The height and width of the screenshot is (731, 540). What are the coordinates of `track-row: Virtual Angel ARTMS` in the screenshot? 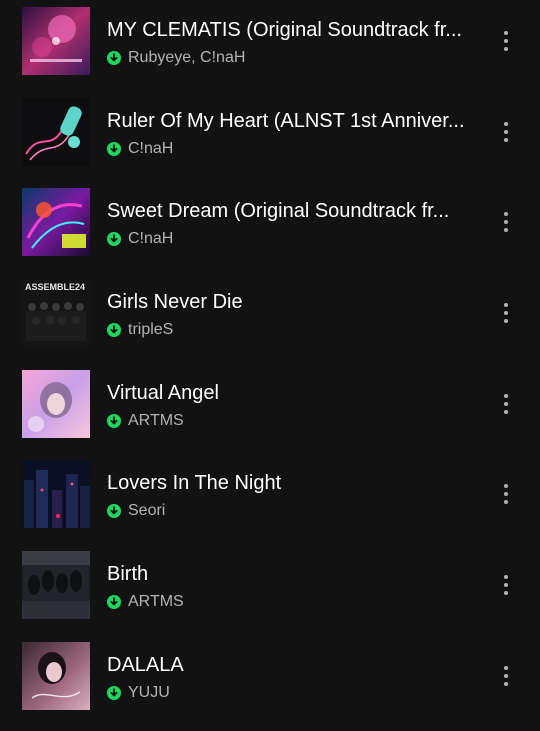 It's located at (270, 401).